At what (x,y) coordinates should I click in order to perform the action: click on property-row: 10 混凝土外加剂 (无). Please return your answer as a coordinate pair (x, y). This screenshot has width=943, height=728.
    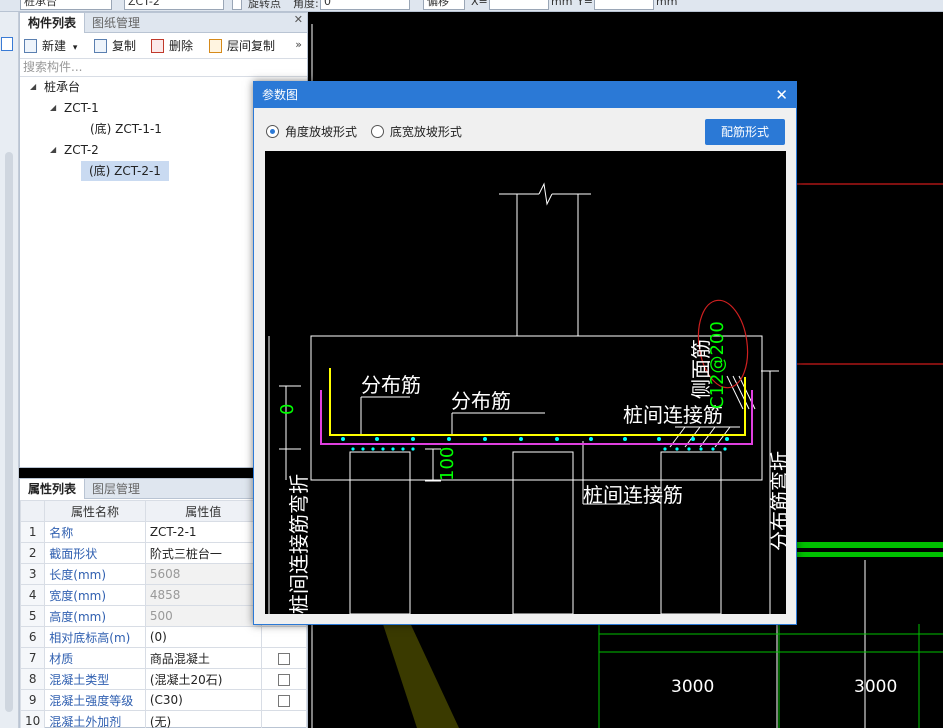
    Looking at the image, I should click on (163, 719).